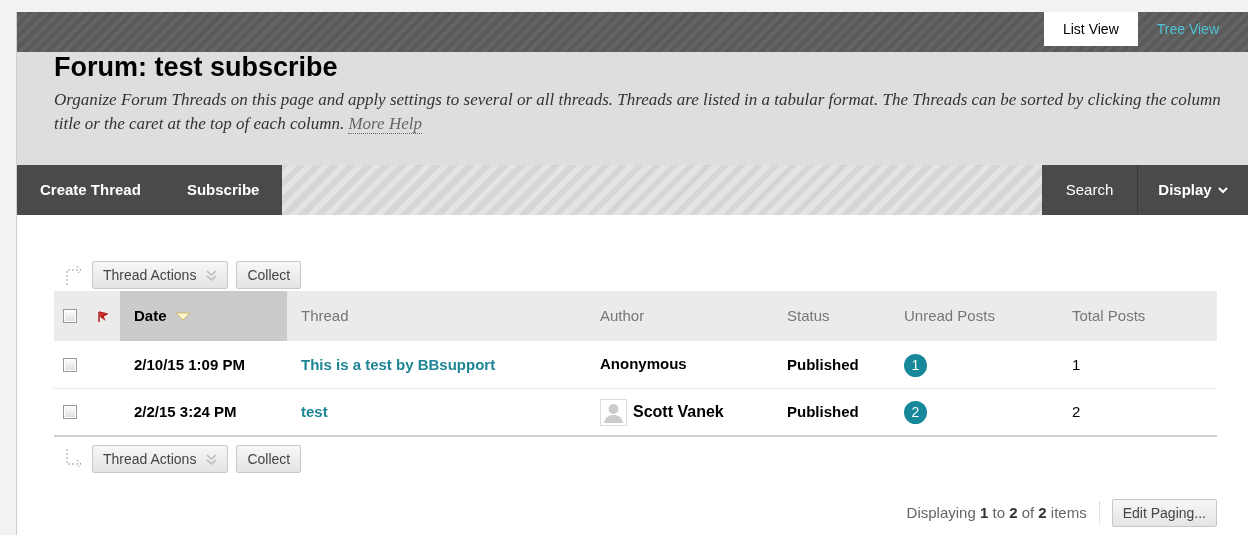  I want to click on column-header: Date, so click(203, 316).